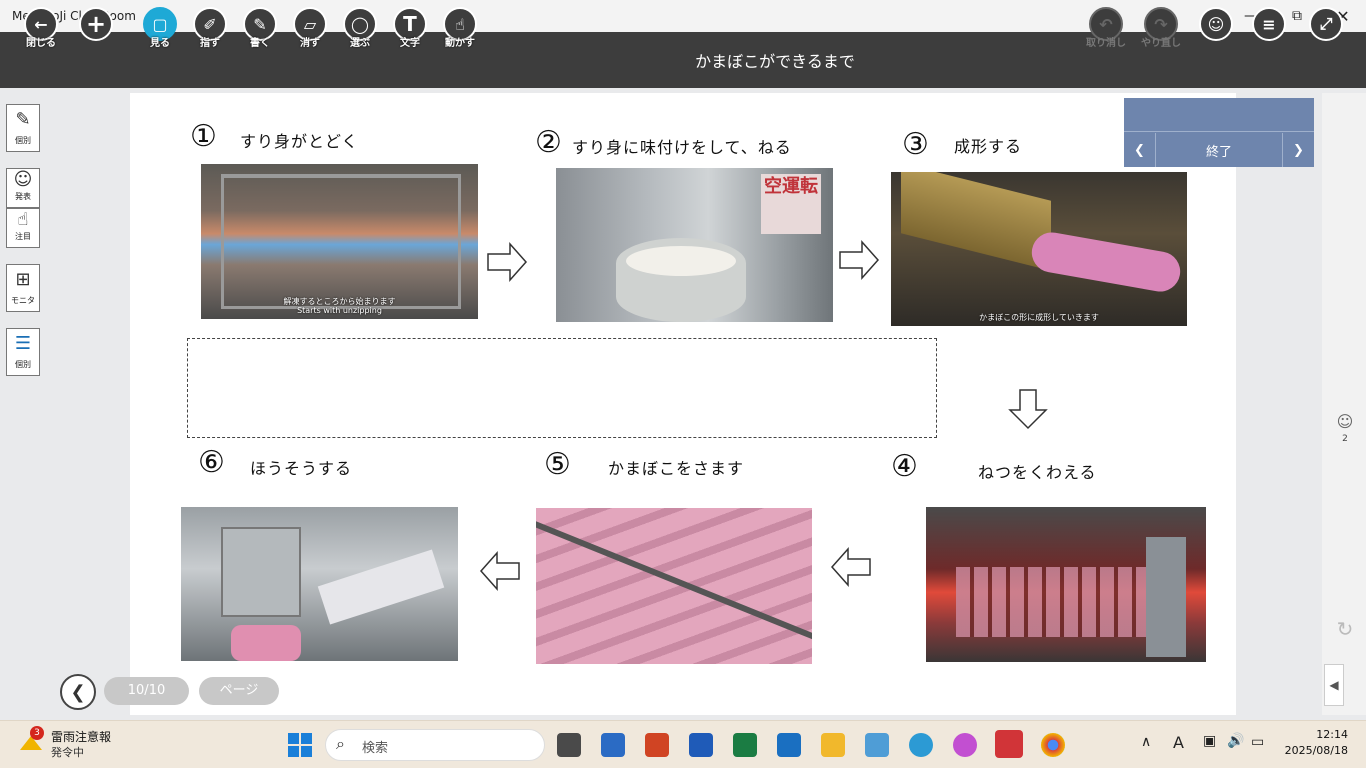 Image resolution: width=1366 pixels, height=768 pixels. What do you see at coordinates (410, 28) in the screenshot?
I see `text-button: T 文字` at bounding box center [410, 28].